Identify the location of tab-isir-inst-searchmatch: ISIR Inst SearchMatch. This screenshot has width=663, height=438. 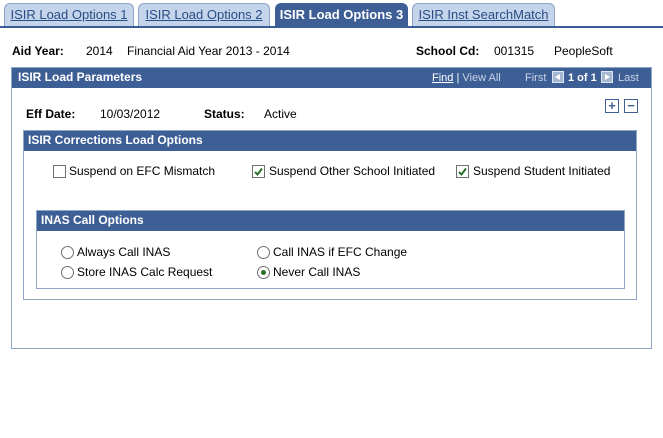
(483, 15).